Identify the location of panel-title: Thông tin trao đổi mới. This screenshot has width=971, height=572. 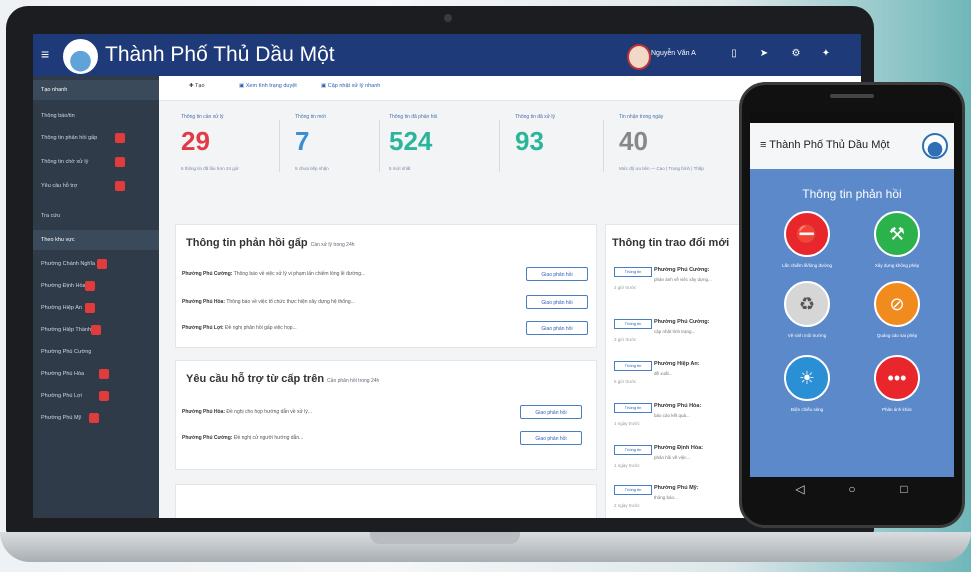
(671, 243).